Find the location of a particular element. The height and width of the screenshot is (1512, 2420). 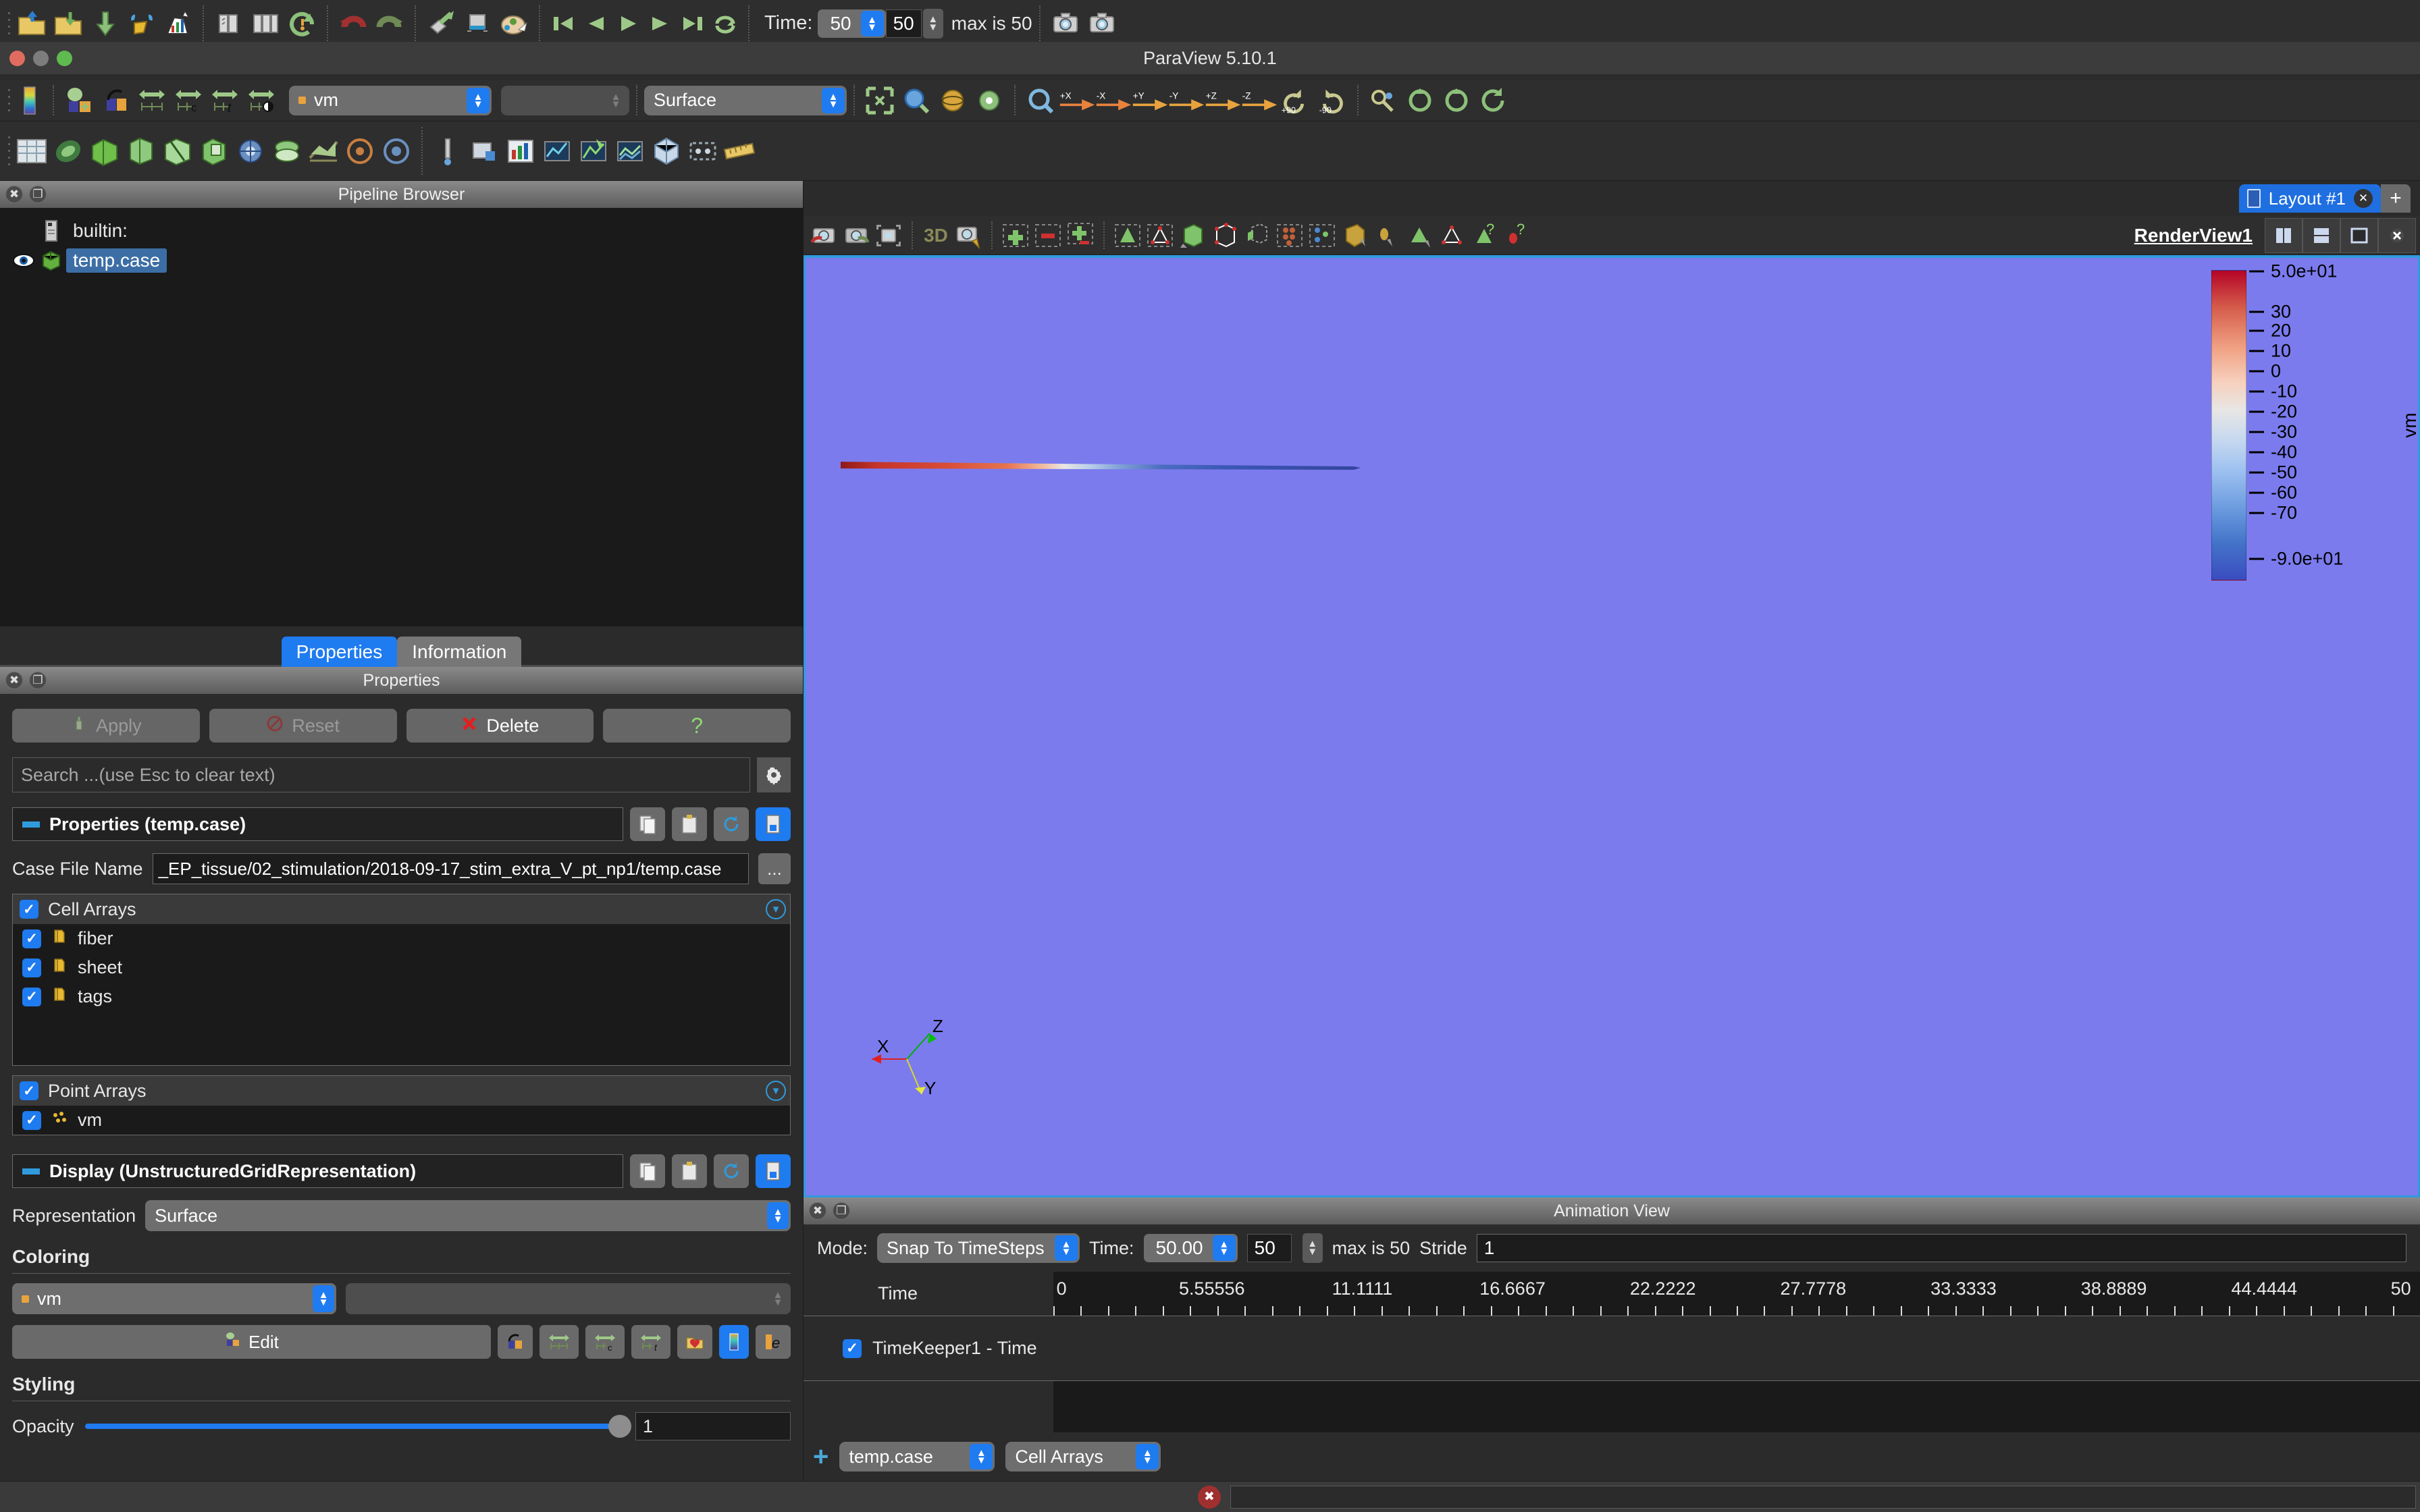

line-chart-view-icon is located at coordinates (557, 151).